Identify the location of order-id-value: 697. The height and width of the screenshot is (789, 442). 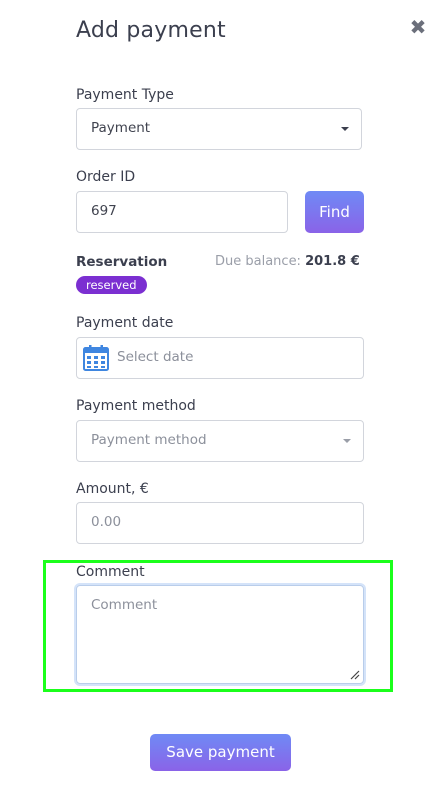
(104, 211).